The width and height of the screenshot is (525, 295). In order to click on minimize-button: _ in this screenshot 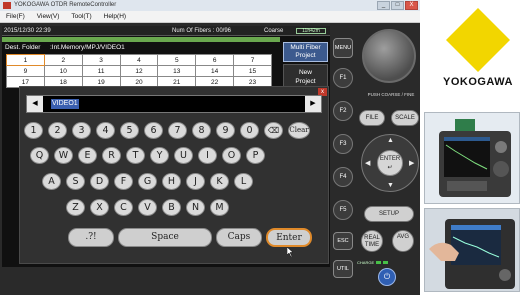, I will do `click(383, 5)`.